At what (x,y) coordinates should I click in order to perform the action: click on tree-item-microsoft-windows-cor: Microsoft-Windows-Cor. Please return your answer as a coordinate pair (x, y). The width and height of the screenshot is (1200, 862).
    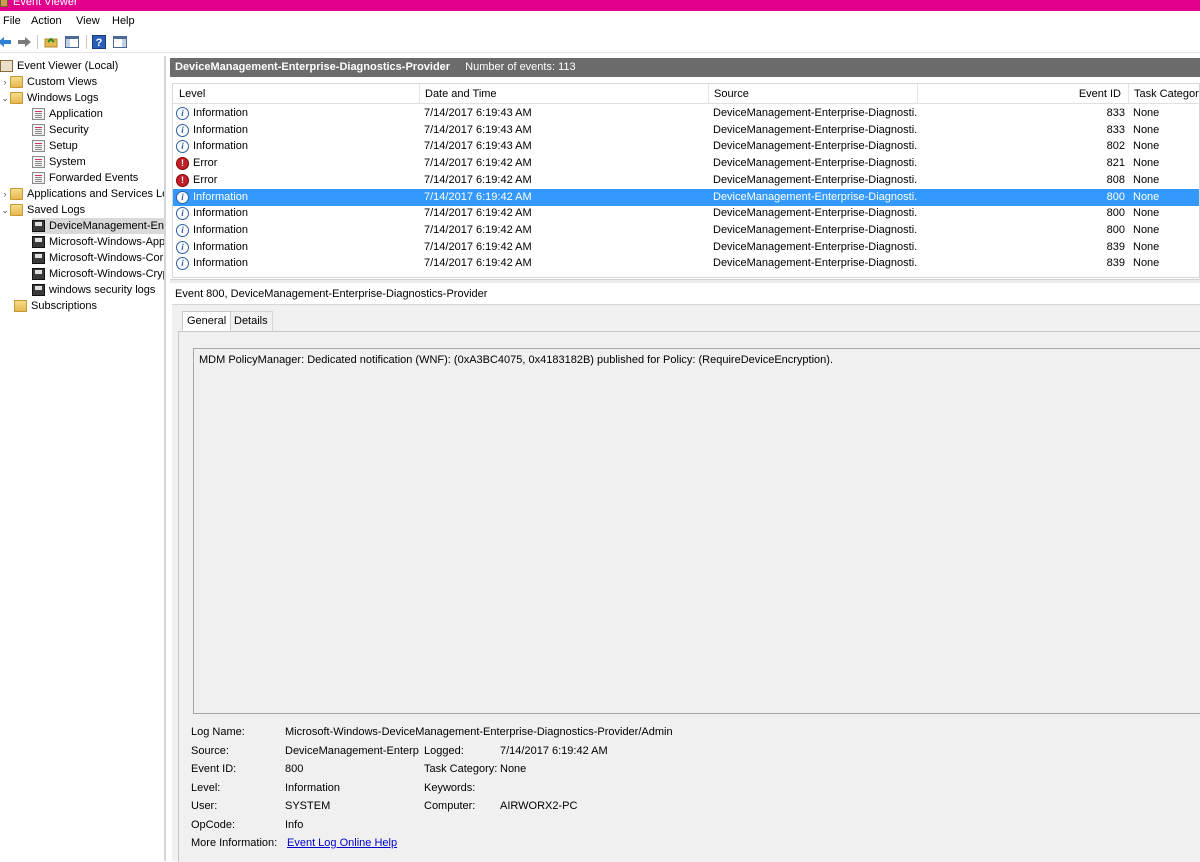
    Looking at the image, I should click on (98, 258).